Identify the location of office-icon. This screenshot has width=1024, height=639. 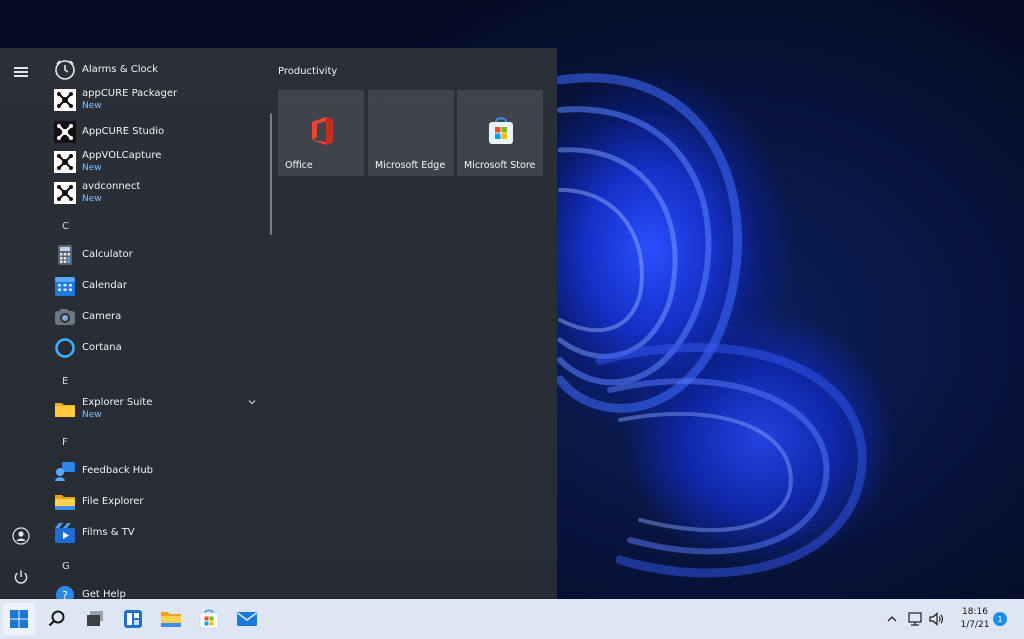
(322, 131).